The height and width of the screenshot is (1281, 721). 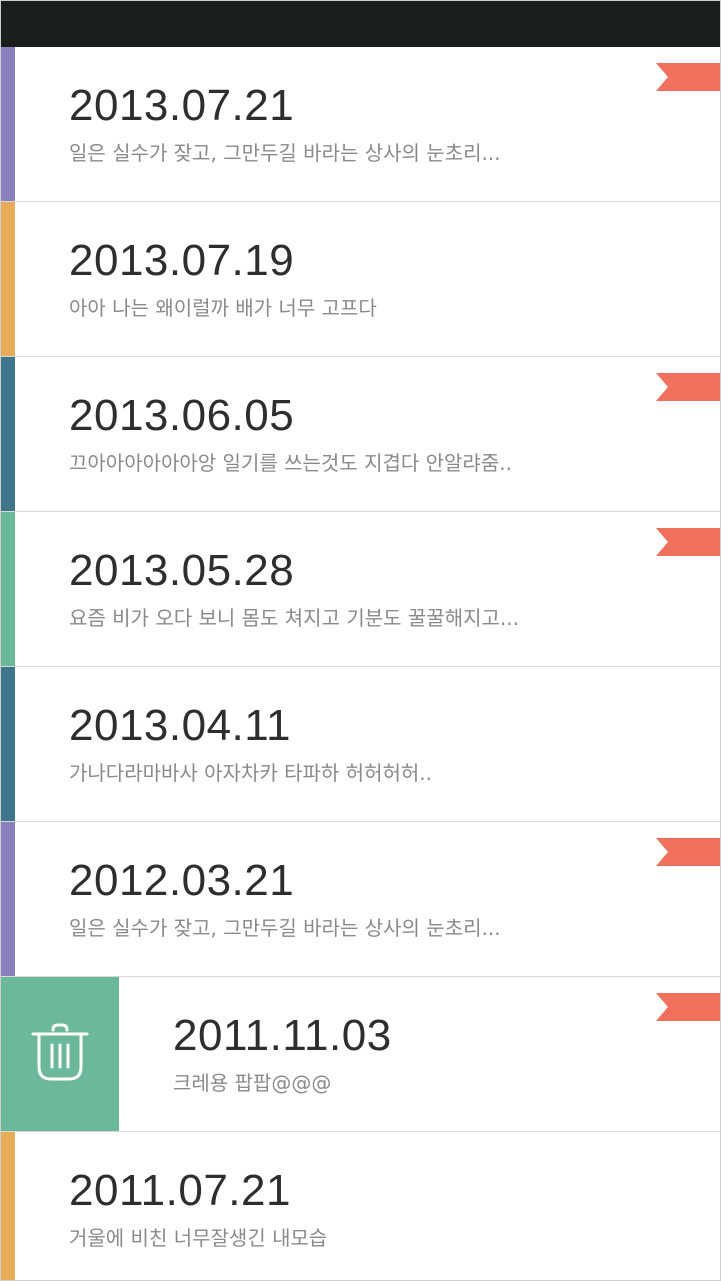 I want to click on entry-date: 2013.04.11, so click(x=180, y=725).